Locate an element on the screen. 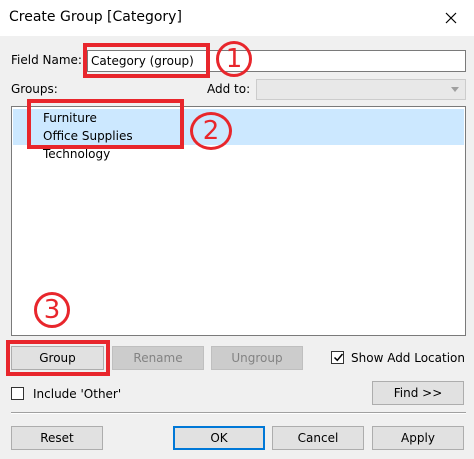 The width and height of the screenshot is (474, 459). highlight-box-group-button is located at coordinates (58, 358).